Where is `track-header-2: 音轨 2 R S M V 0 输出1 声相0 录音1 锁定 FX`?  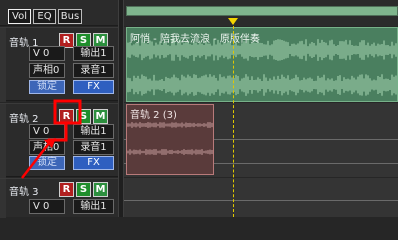
track-header-2: 音轨 2 R S M V 0 输出1 声相0 录音1 锁定 FX is located at coordinates (59, 140).